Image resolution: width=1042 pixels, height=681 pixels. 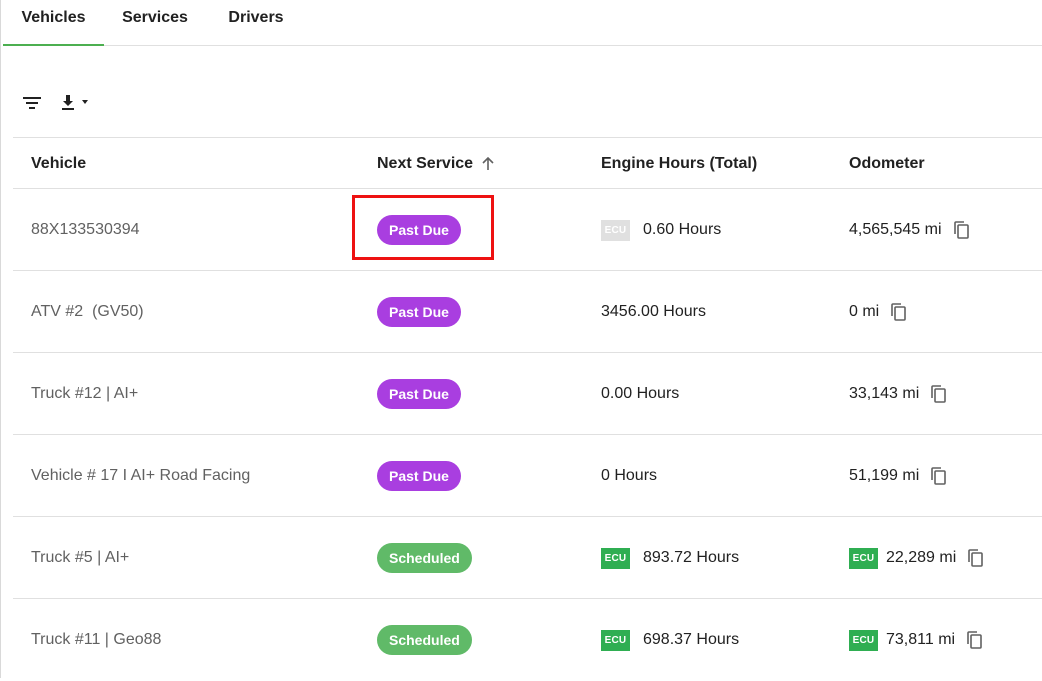 What do you see at coordinates (640, 393) in the screenshot?
I see `engine-hours-value: 0.00 Hours` at bounding box center [640, 393].